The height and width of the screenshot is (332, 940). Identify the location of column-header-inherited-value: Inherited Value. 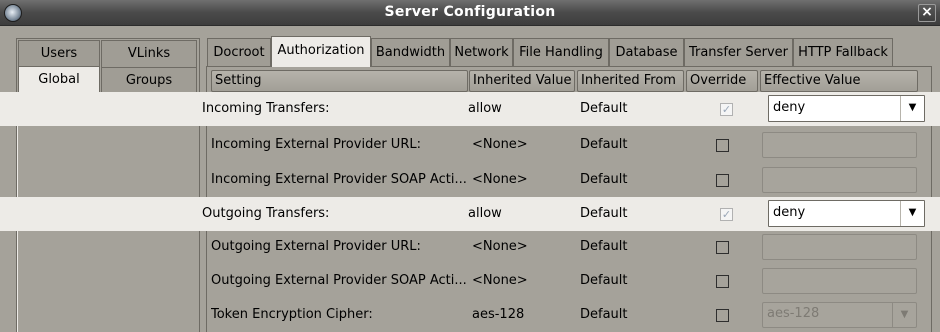
(522, 81).